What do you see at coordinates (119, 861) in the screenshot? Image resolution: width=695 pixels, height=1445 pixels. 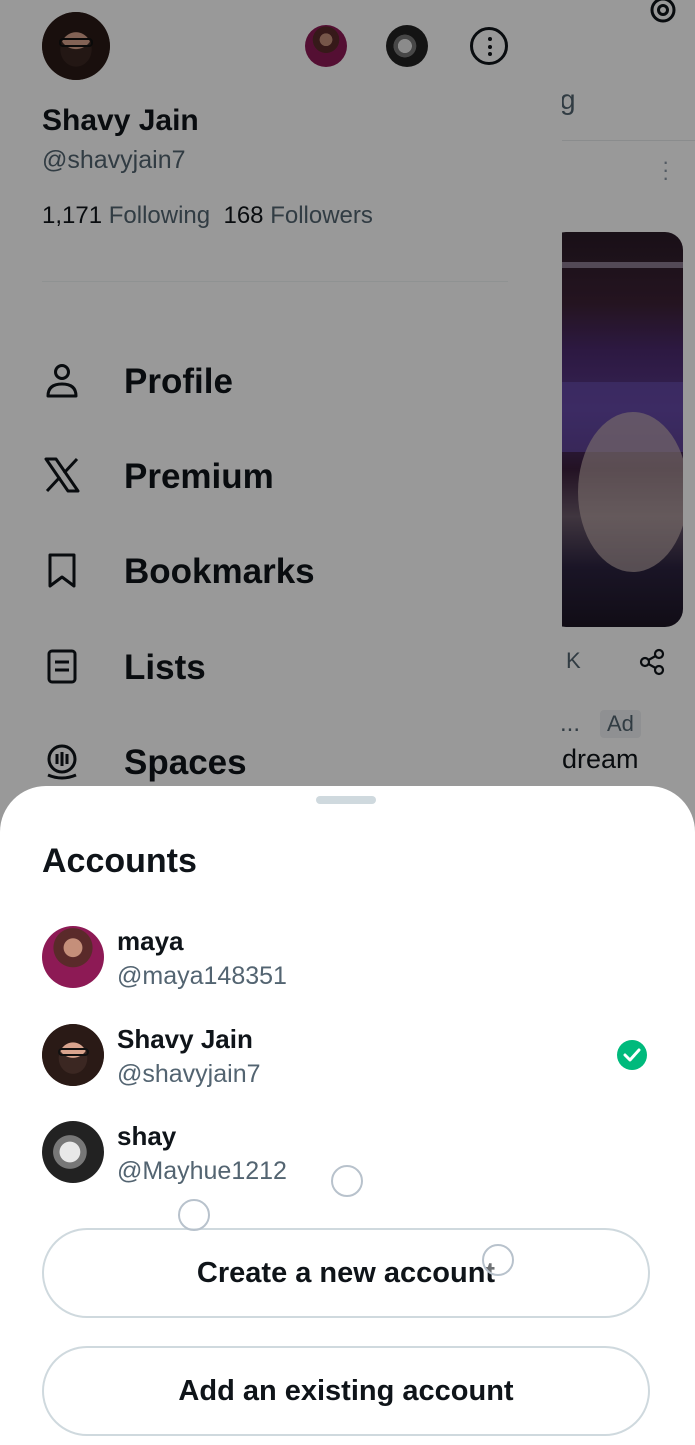 I see `sheet-title: Accounts` at bounding box center [119, 861].